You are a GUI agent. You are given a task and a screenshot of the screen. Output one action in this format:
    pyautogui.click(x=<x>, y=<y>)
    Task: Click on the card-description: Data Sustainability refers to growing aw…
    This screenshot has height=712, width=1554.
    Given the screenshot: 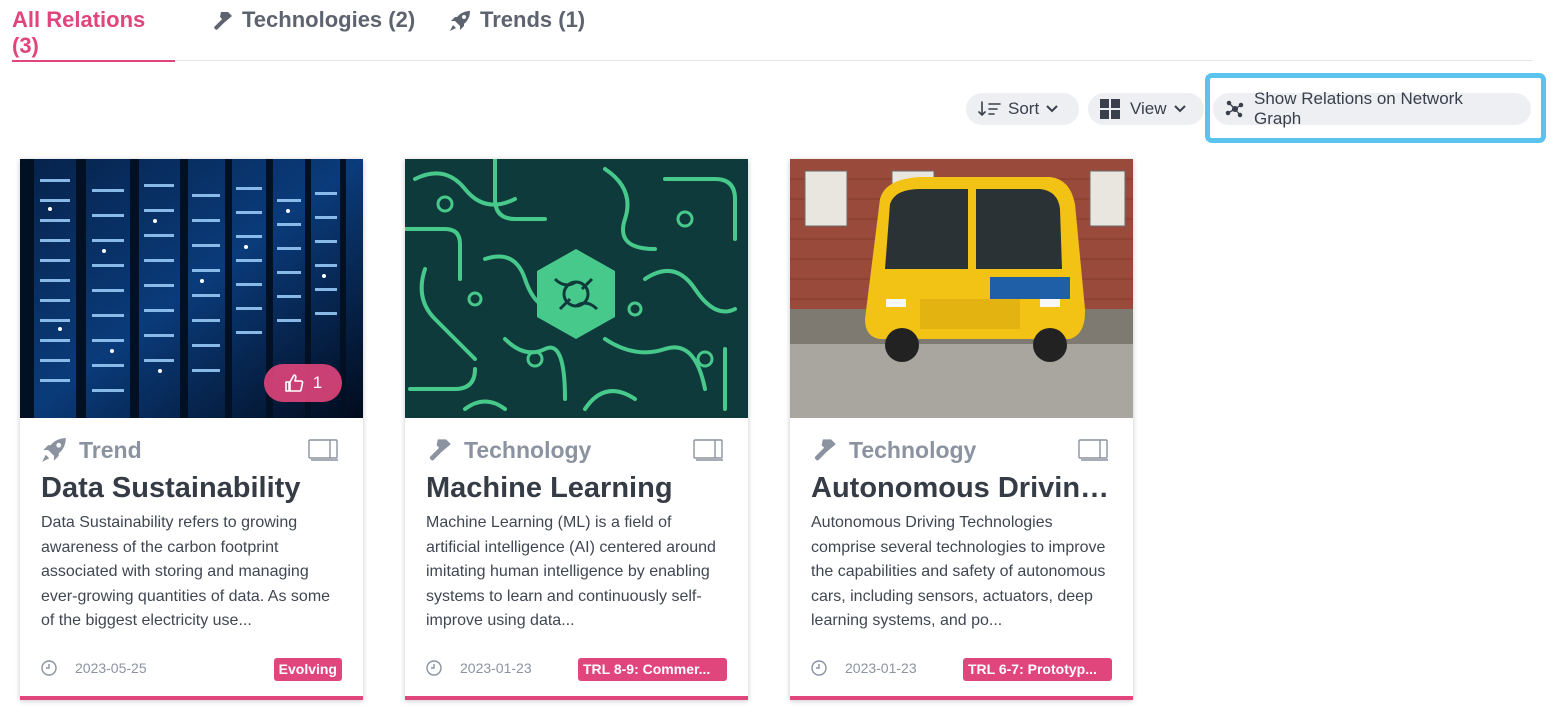 What is the action you would take?
    pyautogui.click(x=186, y=572)
    